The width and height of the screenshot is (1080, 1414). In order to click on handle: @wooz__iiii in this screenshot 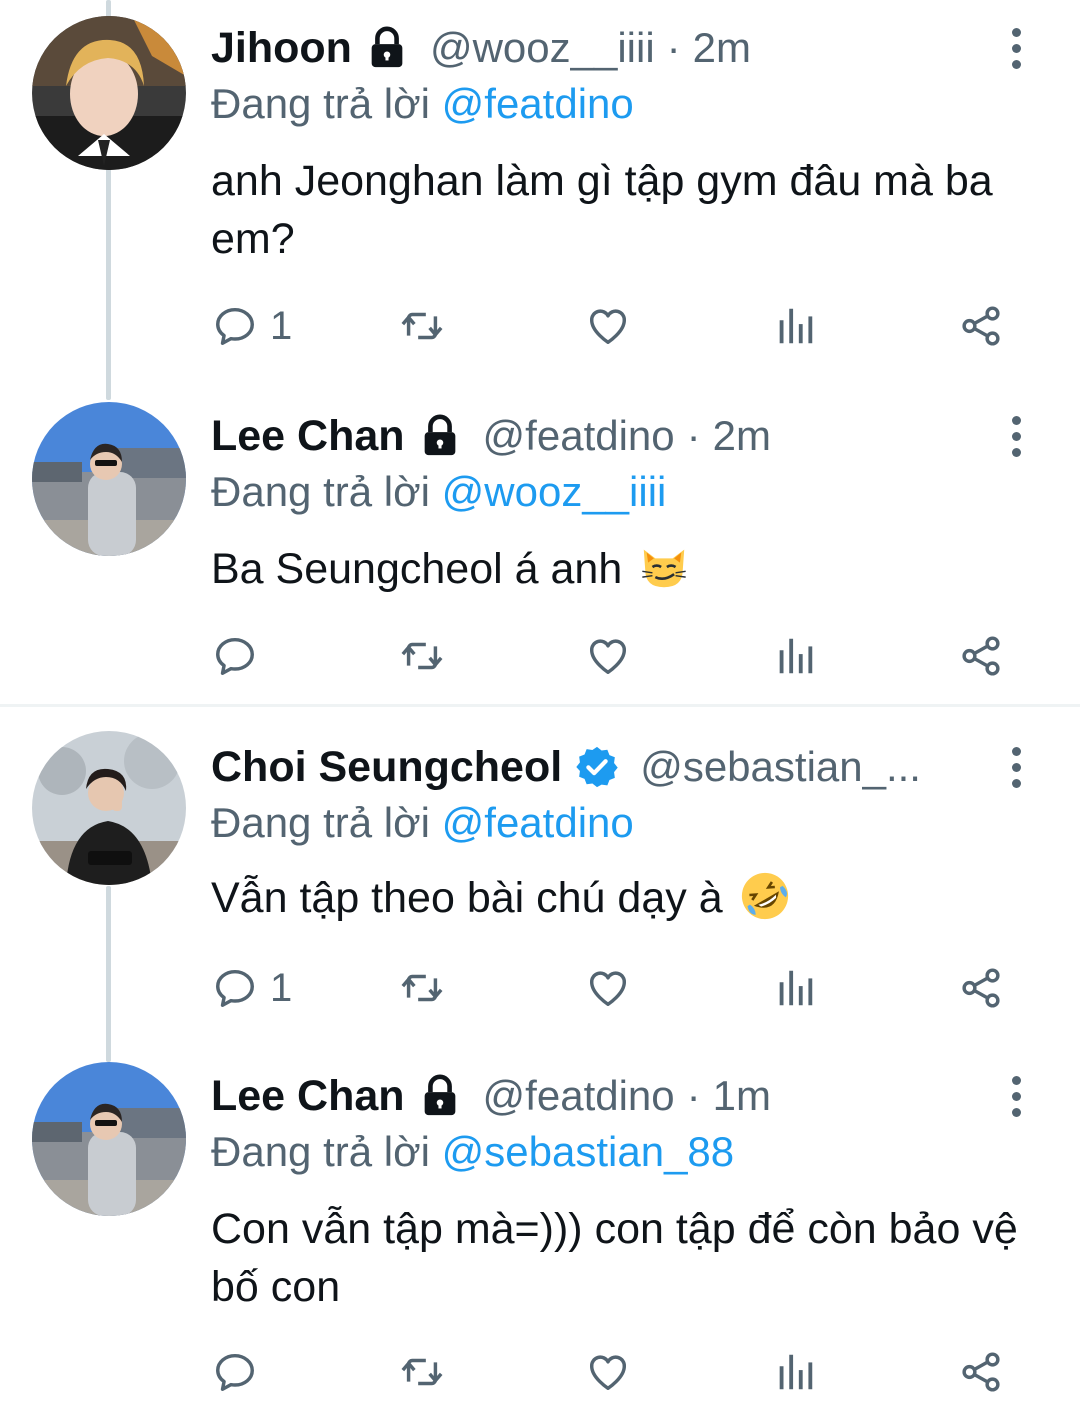, I will do `click(542, 48)`.